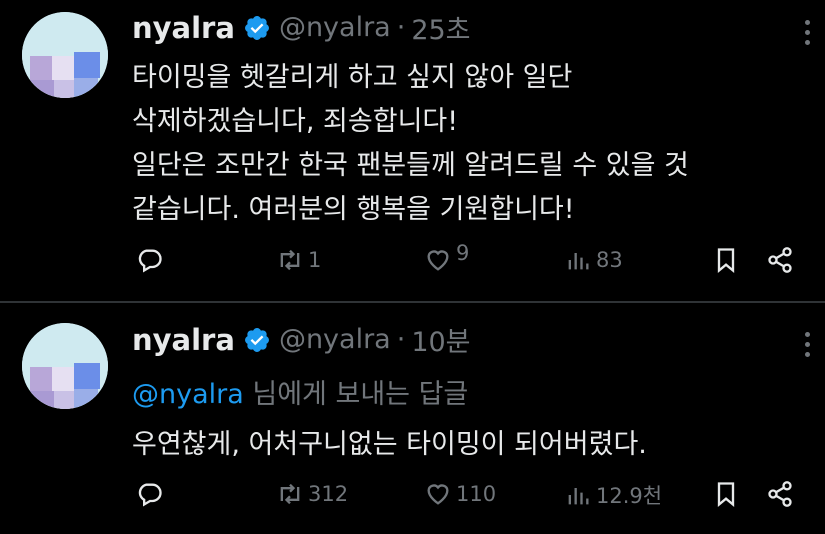 Image resolution: width=825 pixels, height=534 pixels. I want to click on reply-mention-link: @nyalra, so click(188, 394).